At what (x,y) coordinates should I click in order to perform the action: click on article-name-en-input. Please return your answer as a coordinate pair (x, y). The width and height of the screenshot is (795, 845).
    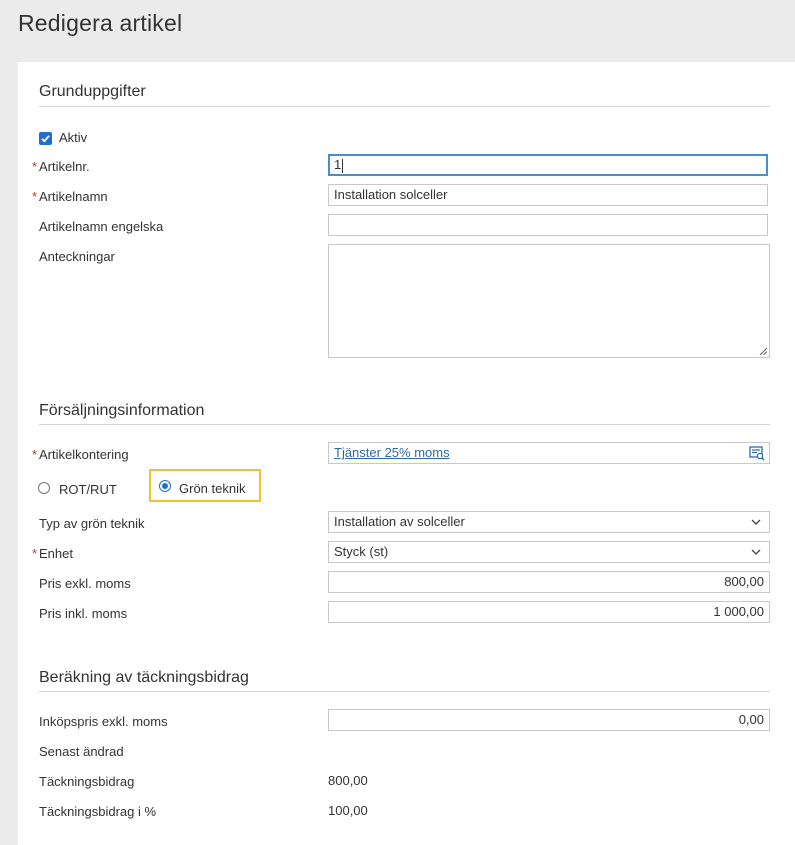
    Looking at the image, I should click on (548, 225).